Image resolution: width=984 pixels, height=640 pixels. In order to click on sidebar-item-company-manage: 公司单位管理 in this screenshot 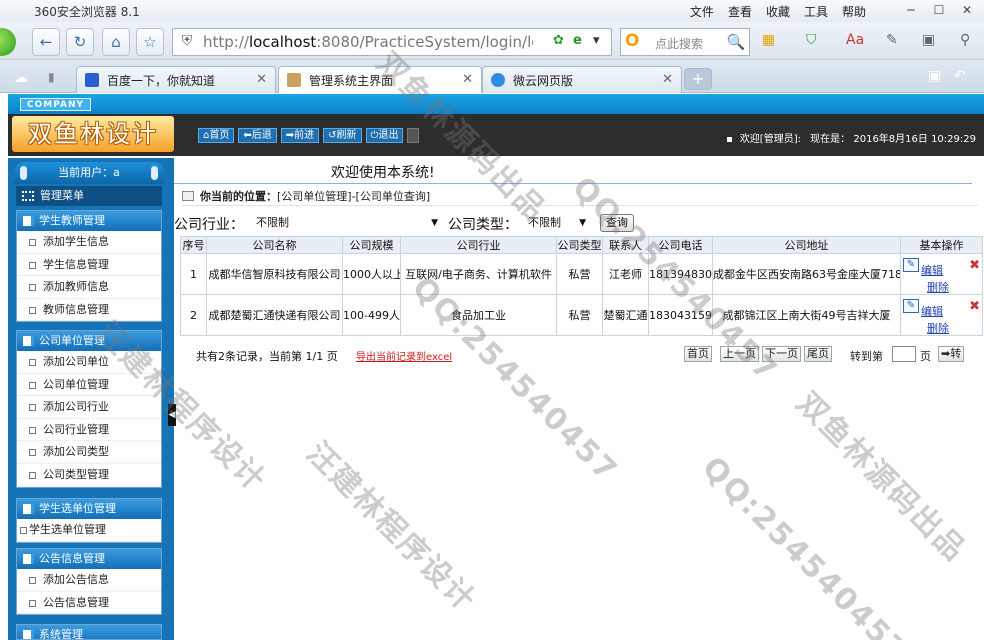, I will do `click(89, 385)`.